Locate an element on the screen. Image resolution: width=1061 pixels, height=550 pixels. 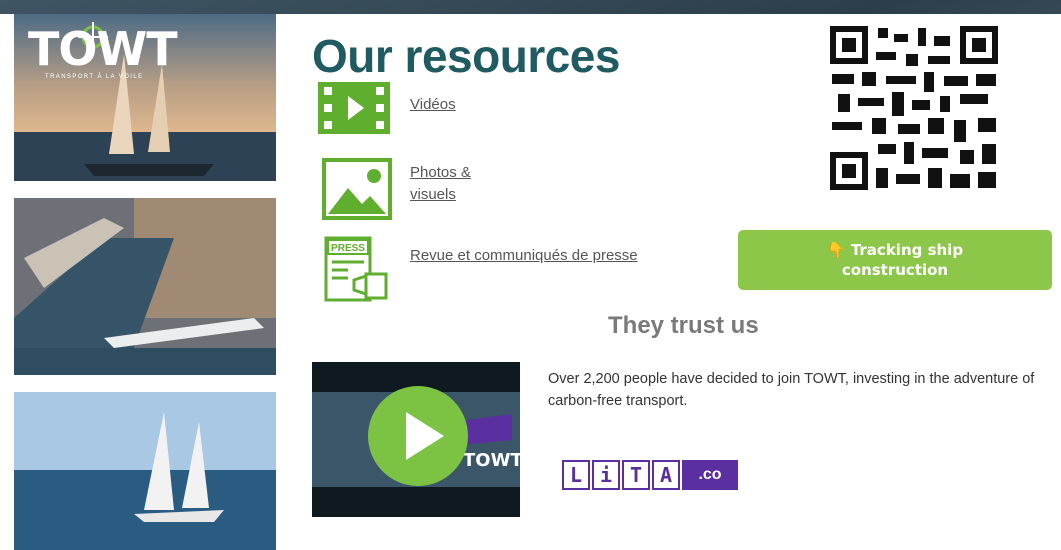
tracking-button-label: Tracking ship construction is located at coordinates (902, 260).